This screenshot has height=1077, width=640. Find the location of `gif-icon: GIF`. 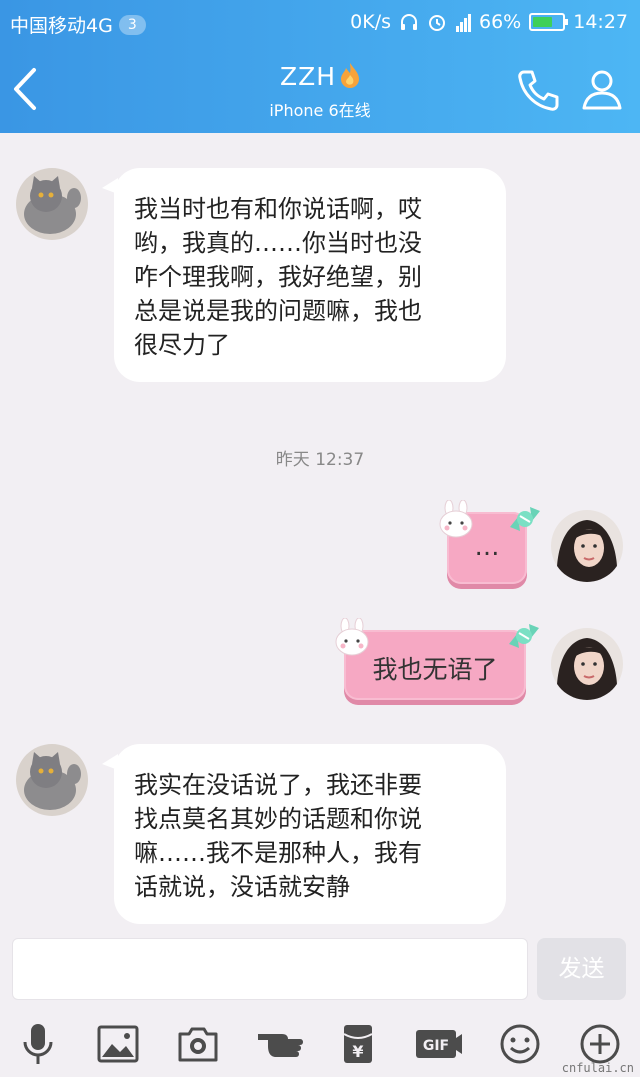

gif-icon: GIF is located at coordinates (439, 1044).